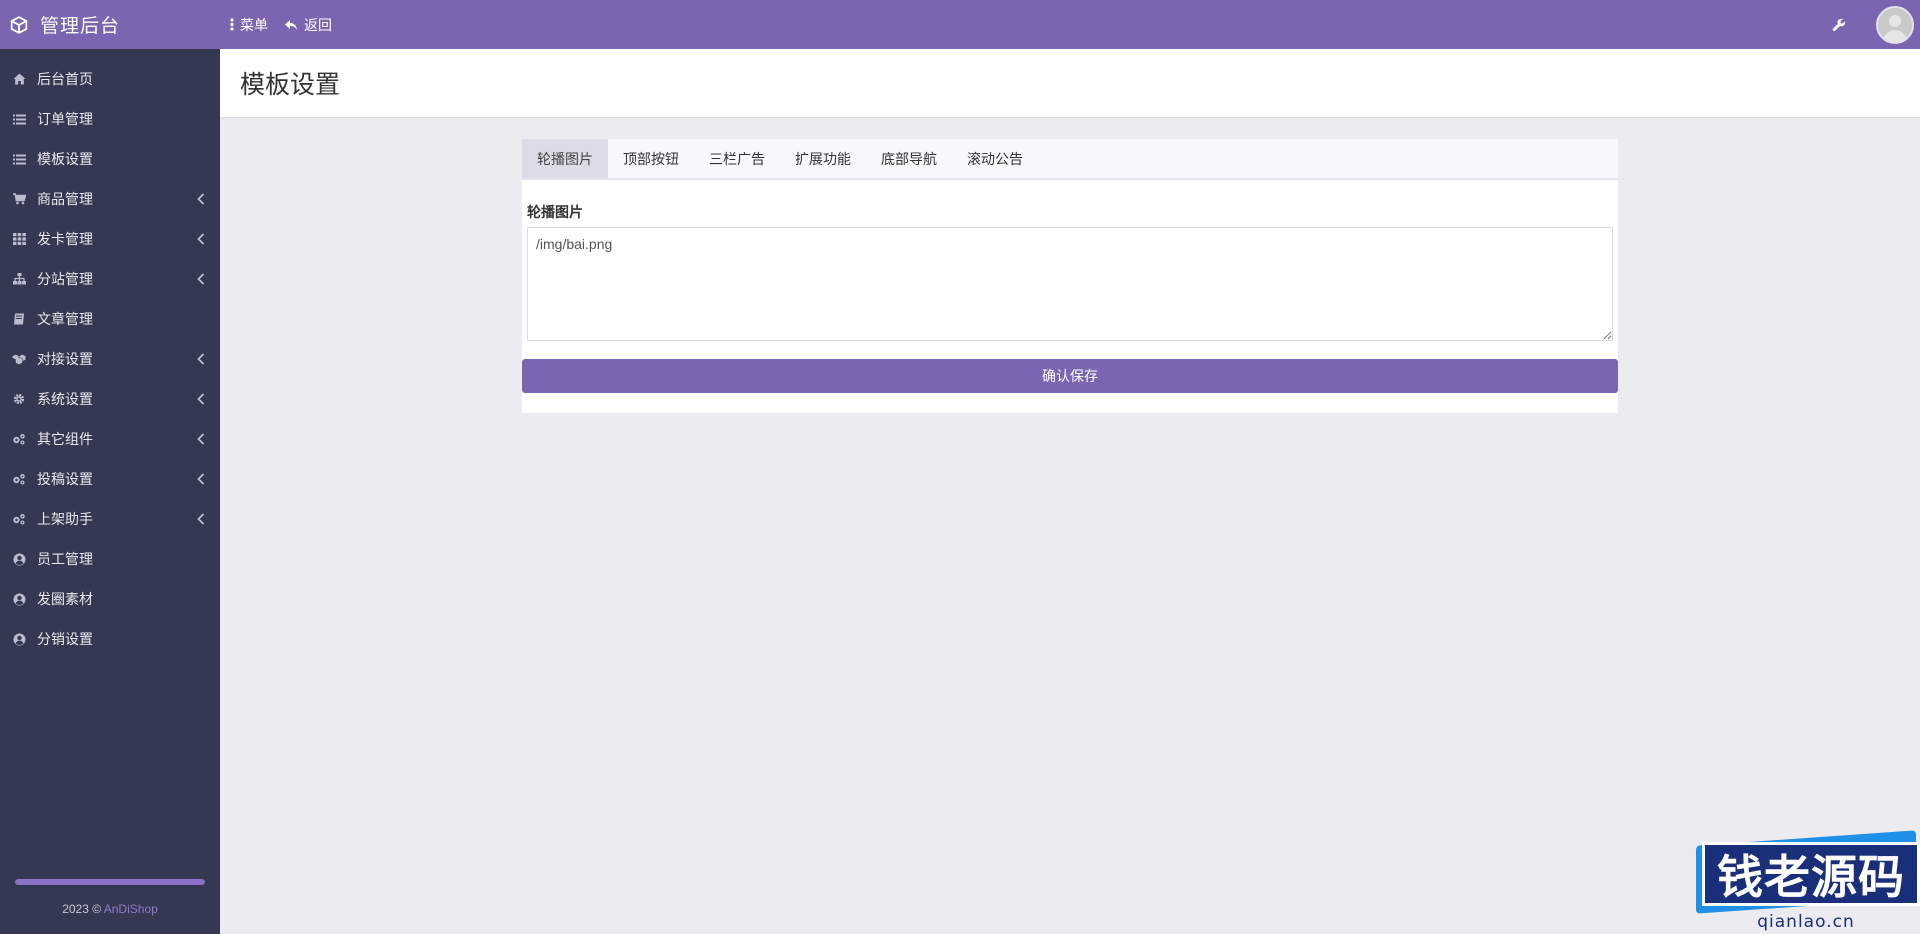 The width and height of the screenshot is (1920, 934). What do you see at coordinates (83, 909) in the screenshot?
I see `copyright-text: 2023 ©` at bounding box center [83, 909].